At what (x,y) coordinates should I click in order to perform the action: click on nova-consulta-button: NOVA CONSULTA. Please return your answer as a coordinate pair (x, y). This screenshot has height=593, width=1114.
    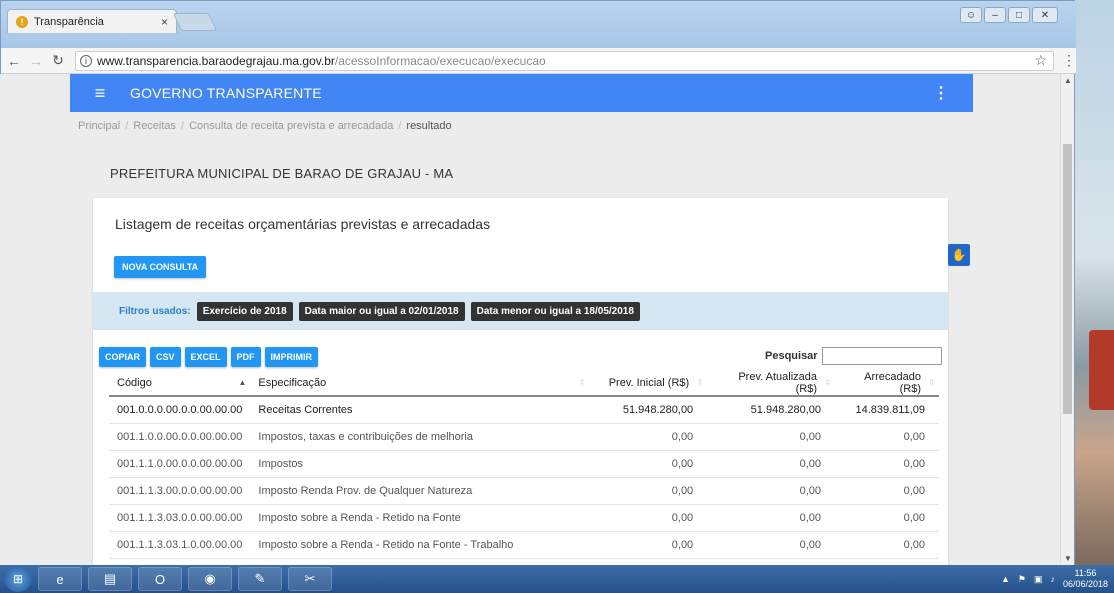
    Looking at the image, I should click on (160, 267).